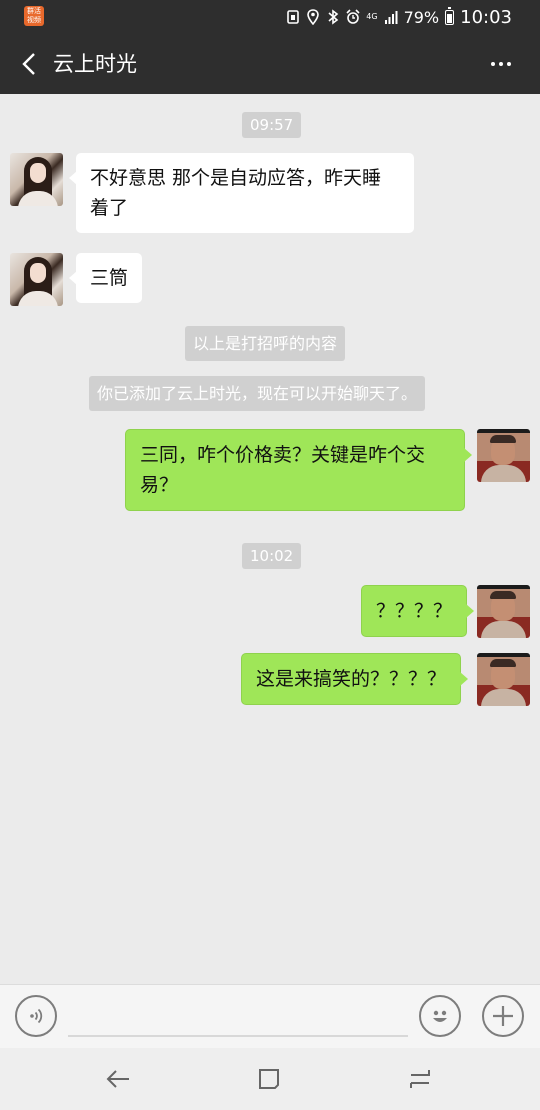  I want to click on alarm-icon, so click(353, 17).